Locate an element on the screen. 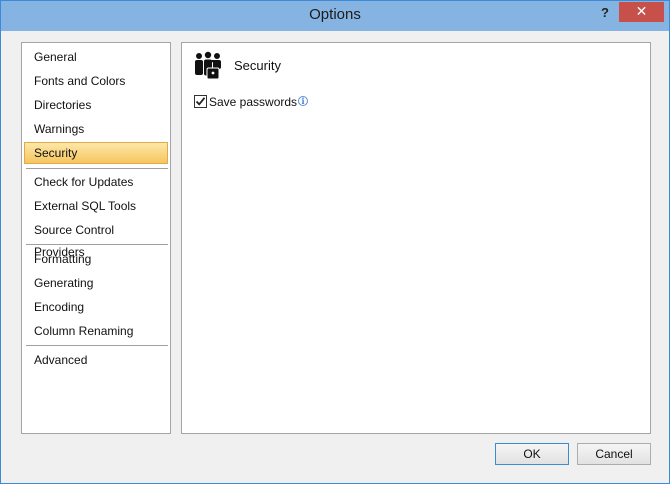  window-title: Options is located at coordinates (335, 14).